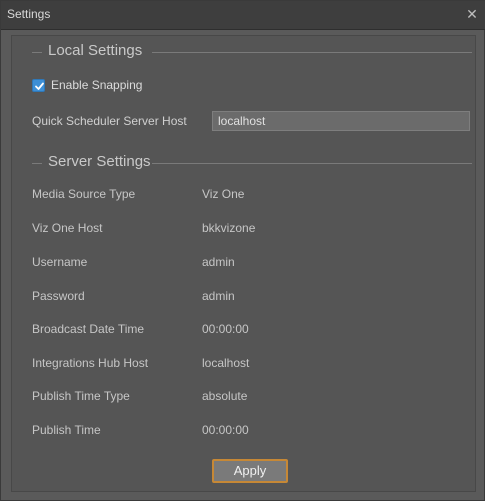  Describe the element at coordinates (109, 121) in the screenshot. I see `quick-scheduler-label: Quick Scheduler Server Host` at that location.